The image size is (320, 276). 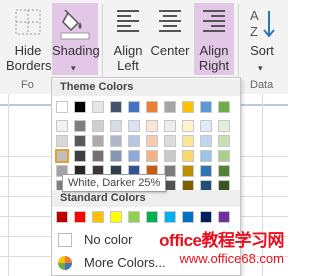 What do you see at coordinates (146, 87) in the screenshot?
I see `theme-colors-heading: Theme Colors` at bounding box center [146, 87].